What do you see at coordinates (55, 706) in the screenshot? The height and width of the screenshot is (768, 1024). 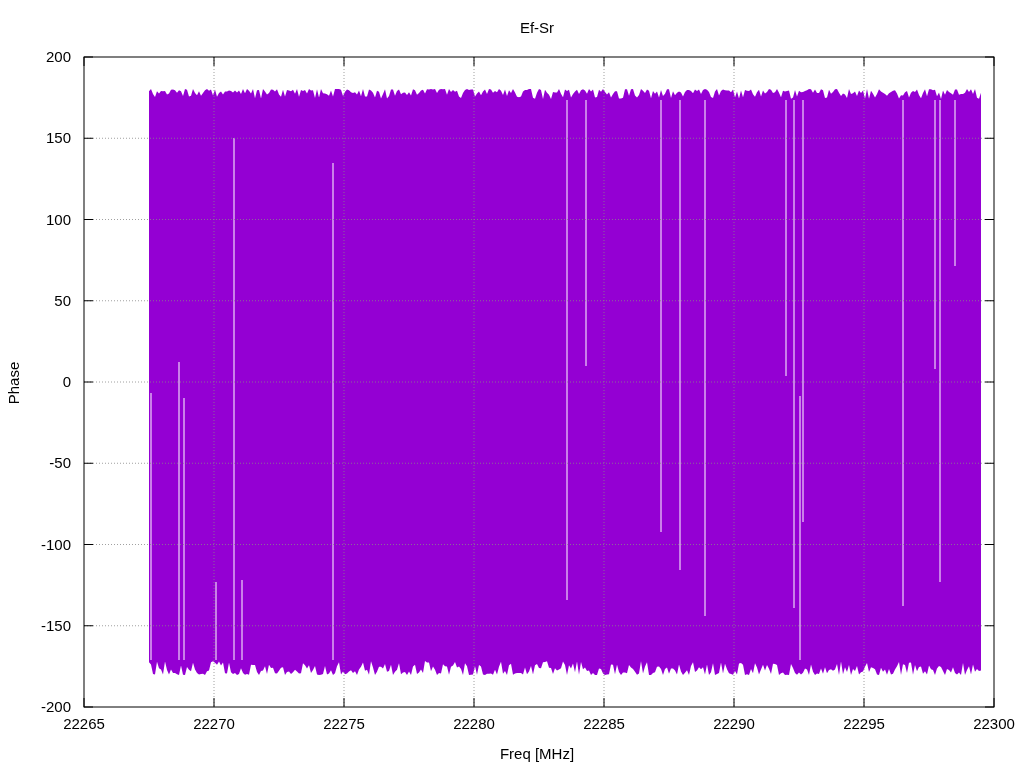 I see `y-tick-label: -200` at bounding box center [55, 706].